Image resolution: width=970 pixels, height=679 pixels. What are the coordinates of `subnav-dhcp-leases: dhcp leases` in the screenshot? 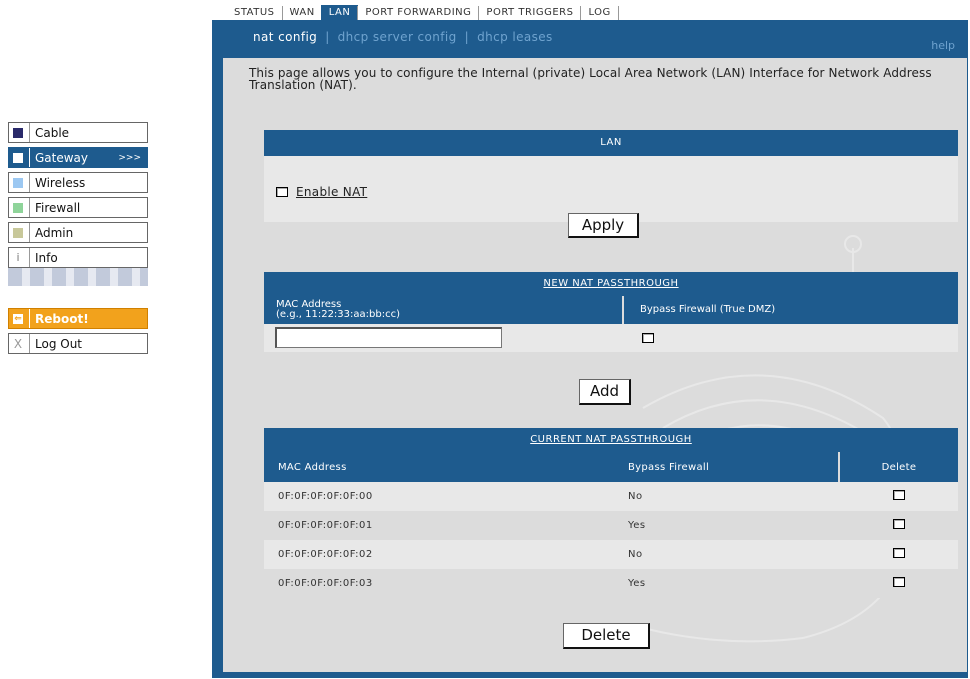 It's located at (515, 37).